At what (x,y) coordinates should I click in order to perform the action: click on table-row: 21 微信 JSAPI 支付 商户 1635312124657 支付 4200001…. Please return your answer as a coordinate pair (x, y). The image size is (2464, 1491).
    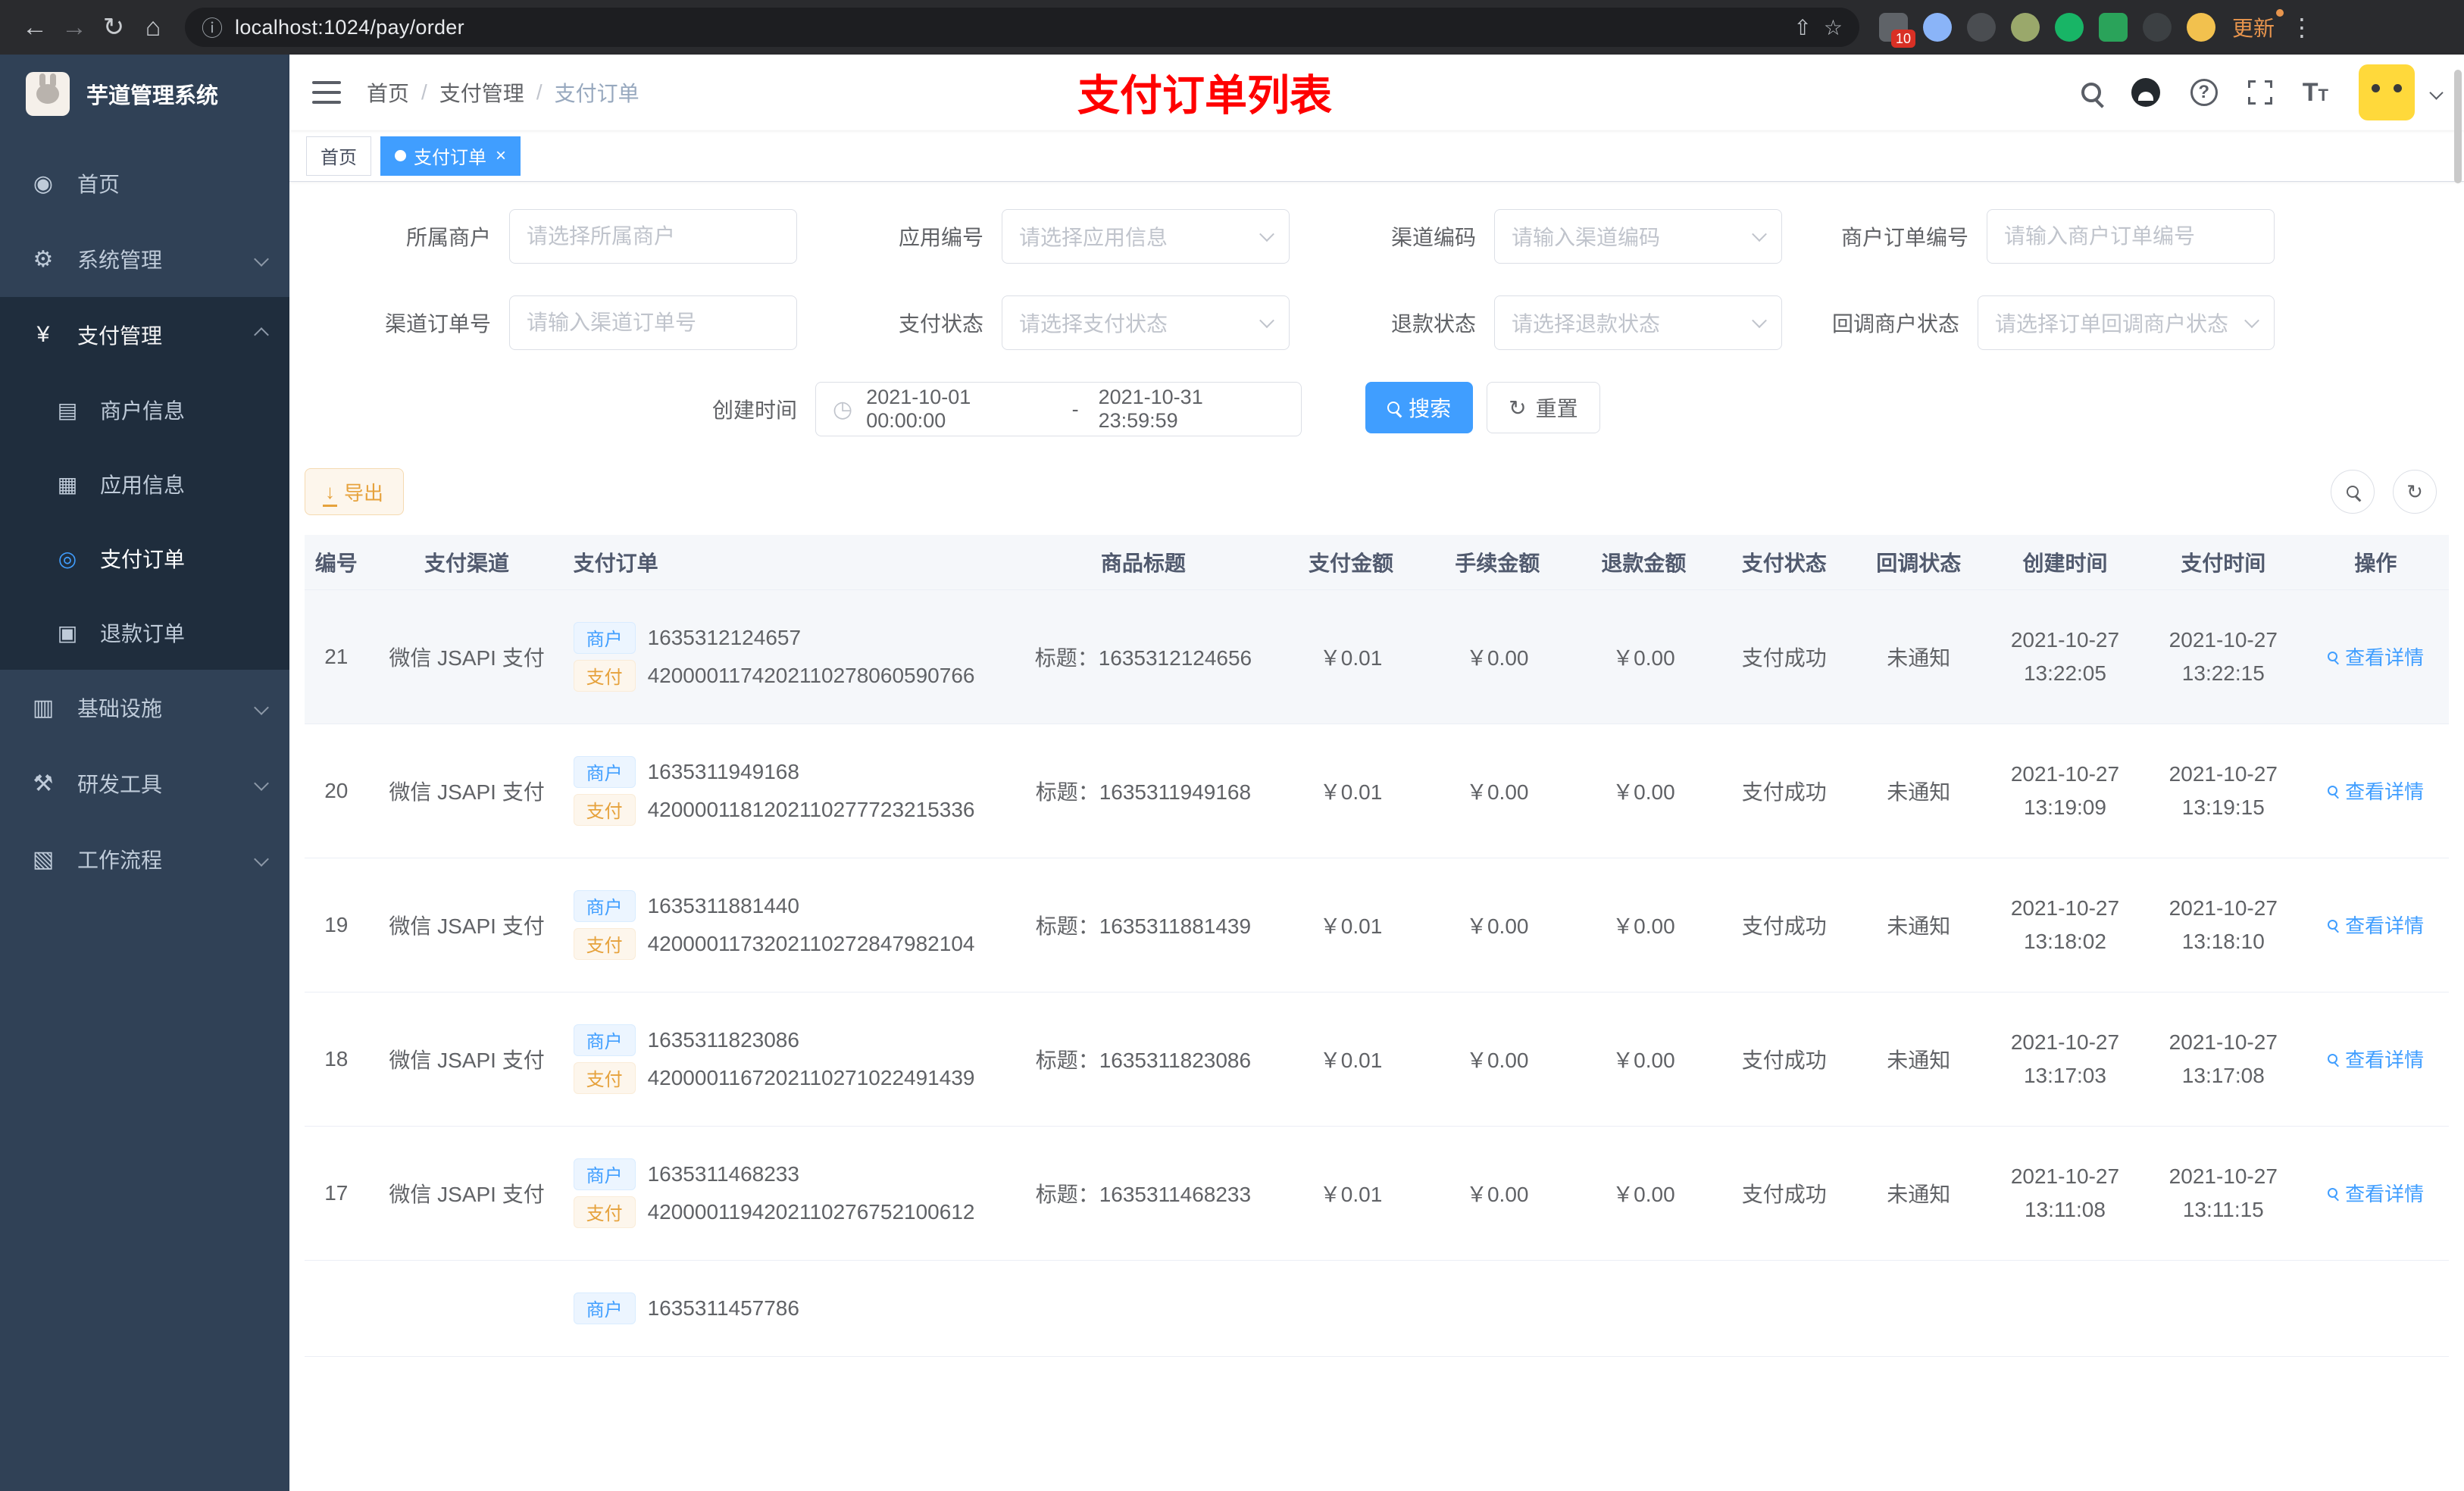
    Looking at the image, I should click on (1377, 656).